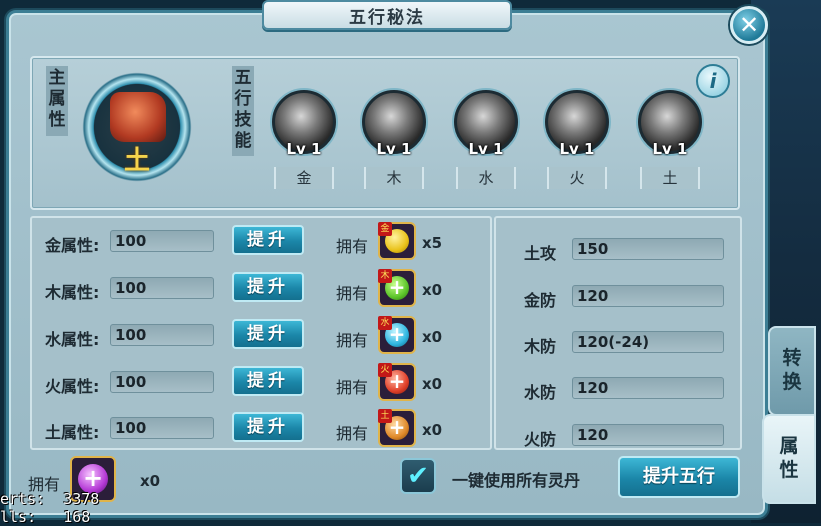  Describe the element at coordinates (432, 384) in the screenshot. I see `fire-pill-count: x0` at that location.